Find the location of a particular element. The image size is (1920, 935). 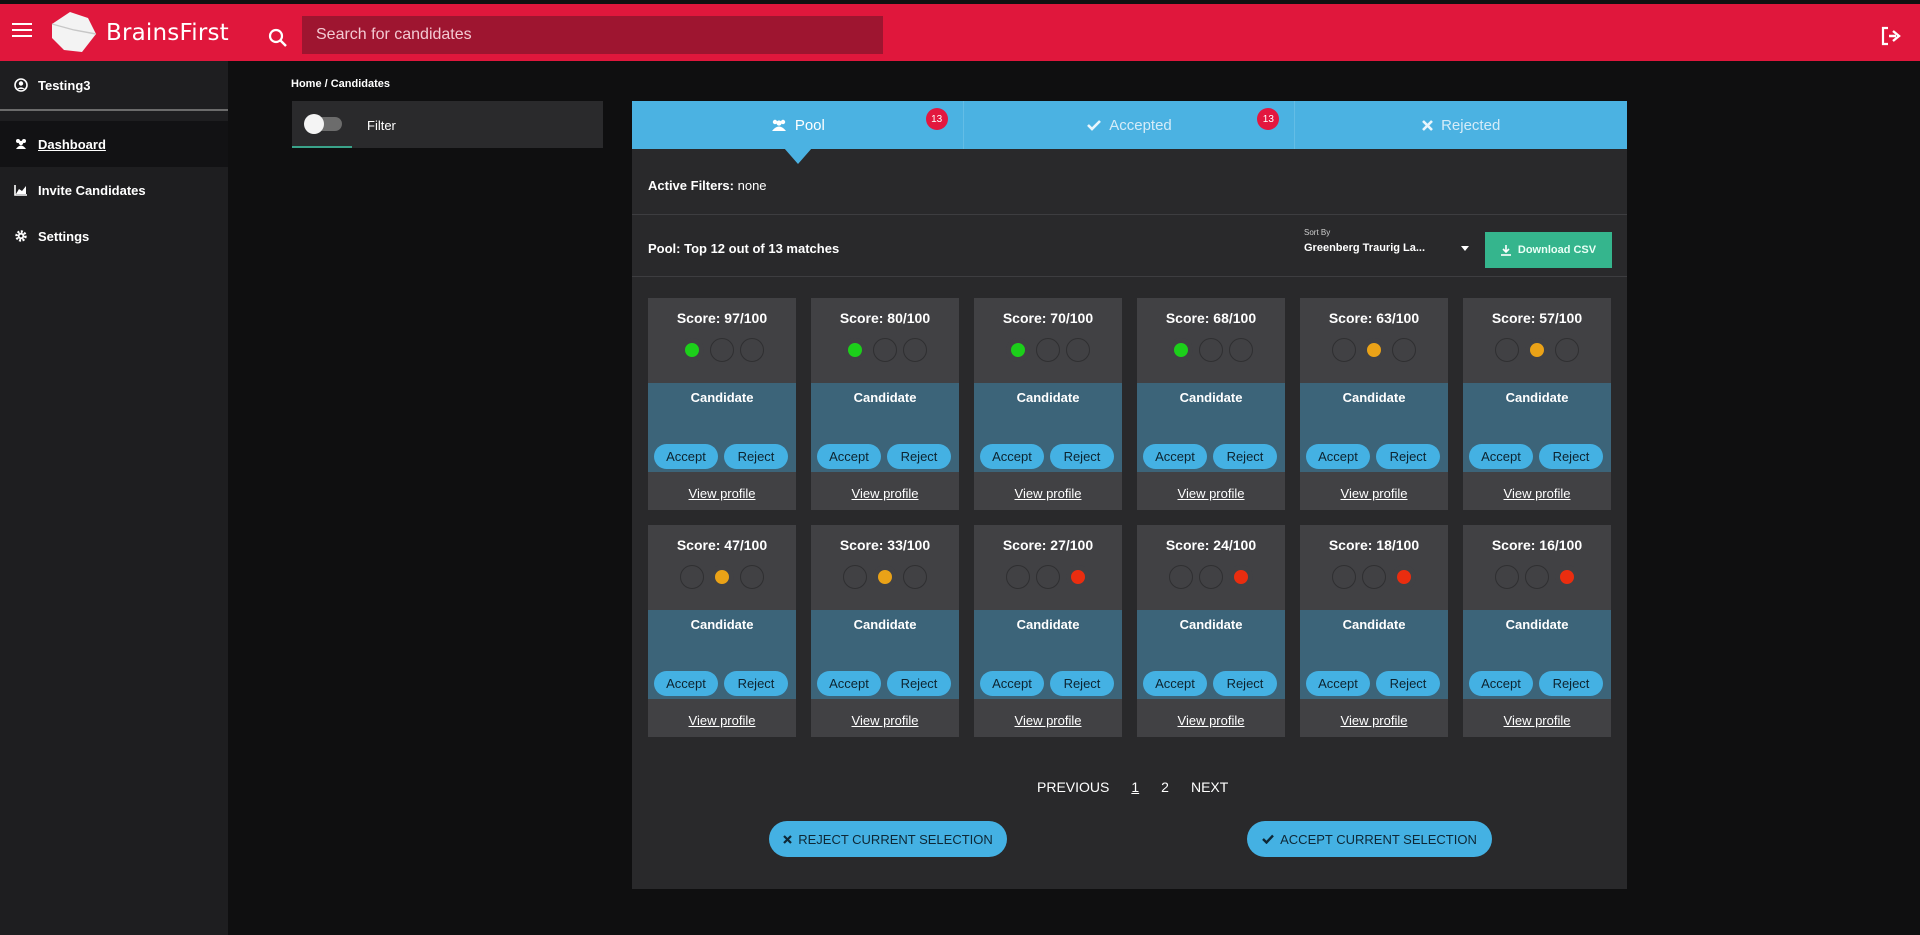

tab-accepted: Accepted 13 is located at coordinates (1130, 125).